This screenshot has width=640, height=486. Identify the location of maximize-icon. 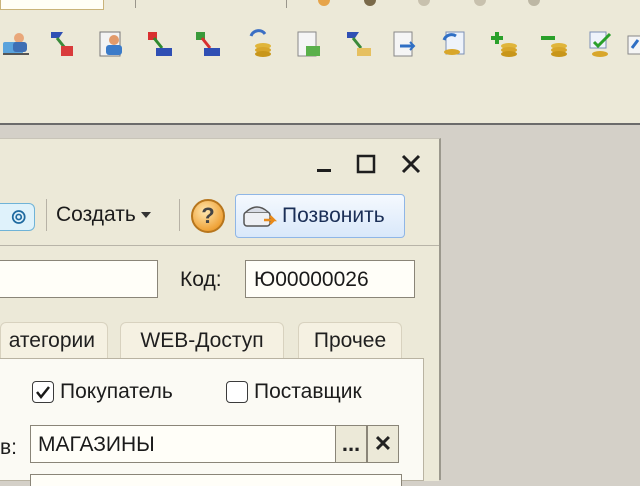
(366, 164).